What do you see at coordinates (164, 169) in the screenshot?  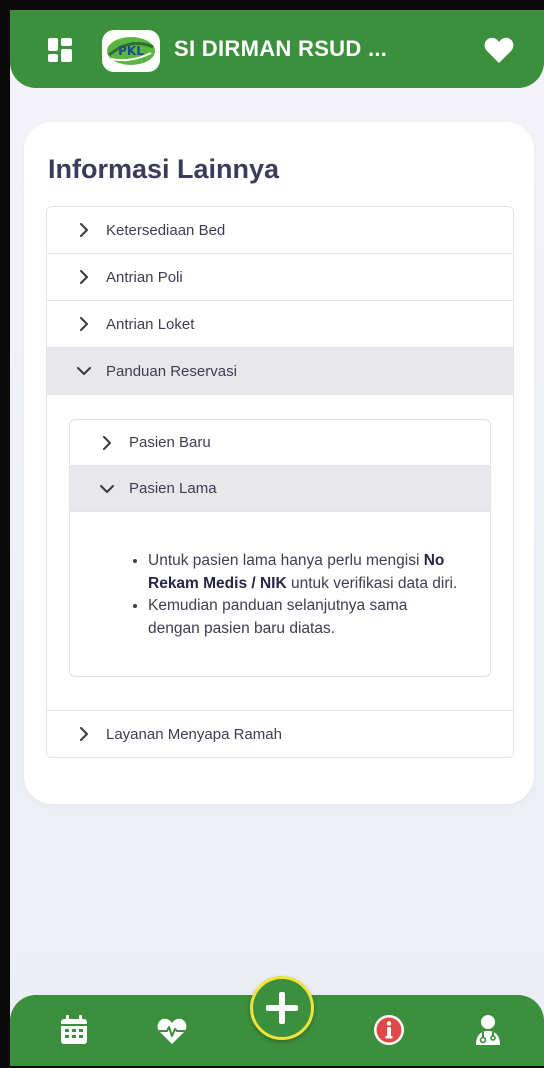 I see `page-title: Informasi Lainnya` at bounding box center [164, 169].